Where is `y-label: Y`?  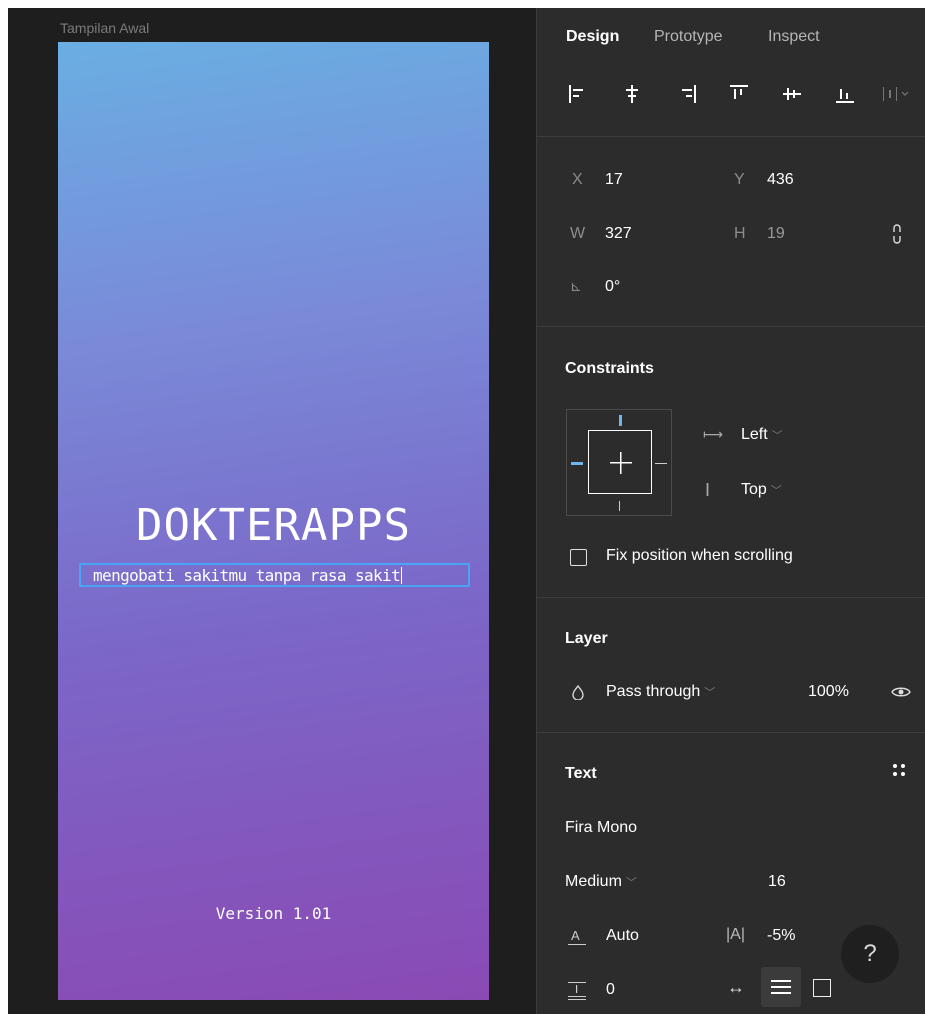
y-label: Y is located at coordinates (739, 179).